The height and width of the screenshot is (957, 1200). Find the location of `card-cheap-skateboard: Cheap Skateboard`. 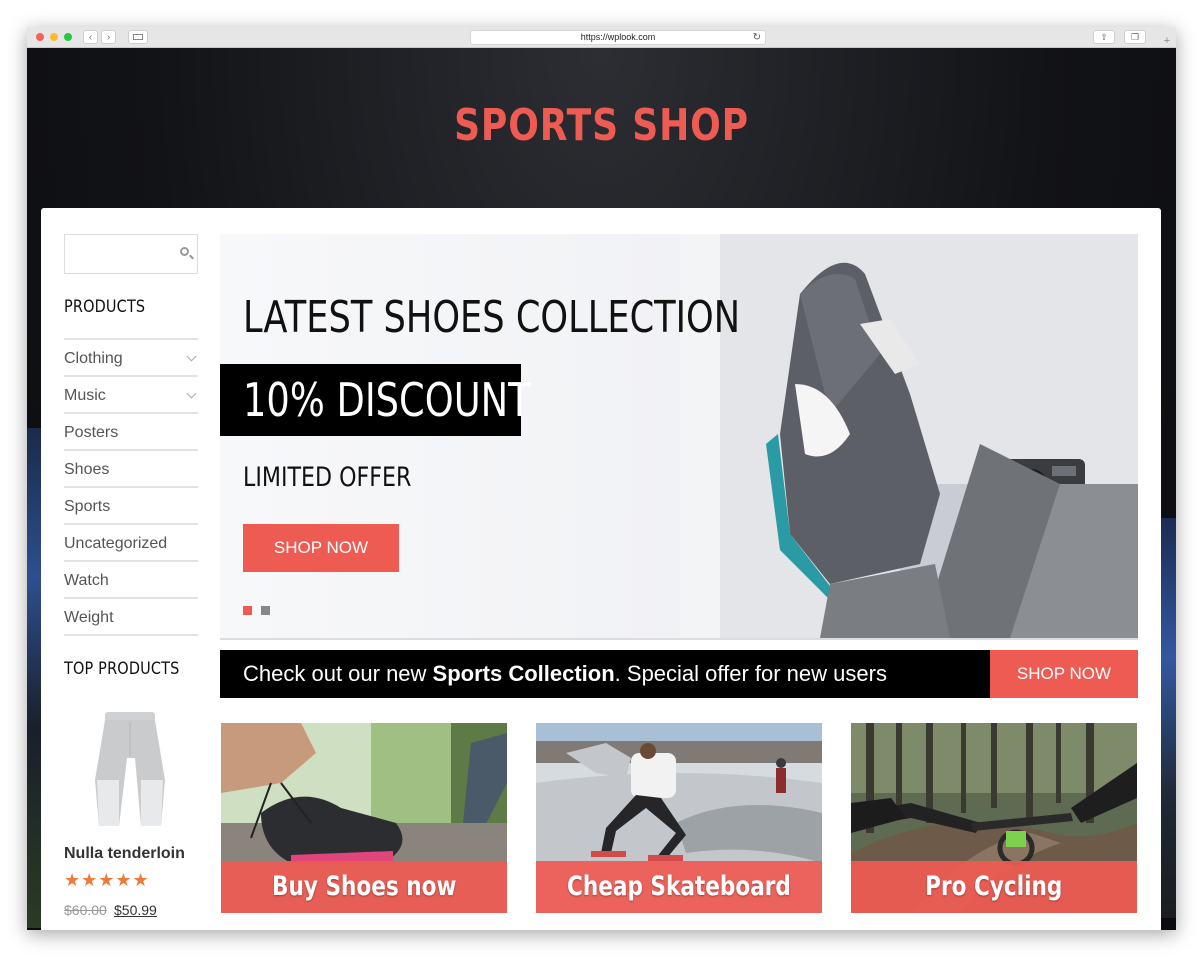

card-cheap-skateboard: Cheap Skateboard is located at coordinates (679, 818).